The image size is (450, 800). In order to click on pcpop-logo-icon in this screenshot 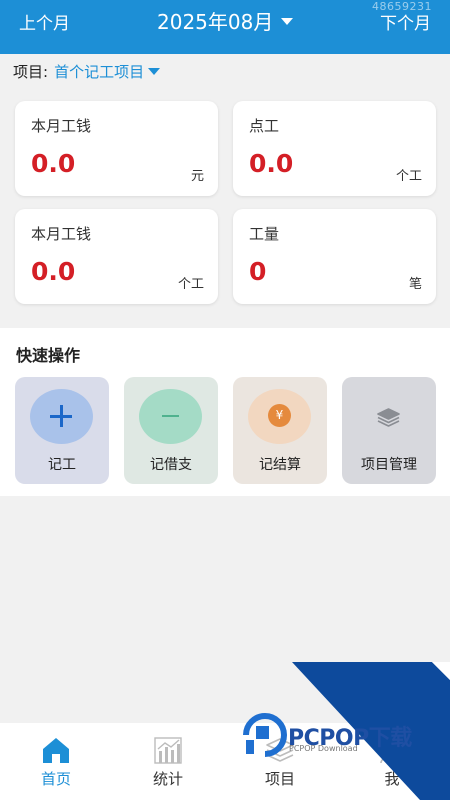, I will do `click(265, 735)`.